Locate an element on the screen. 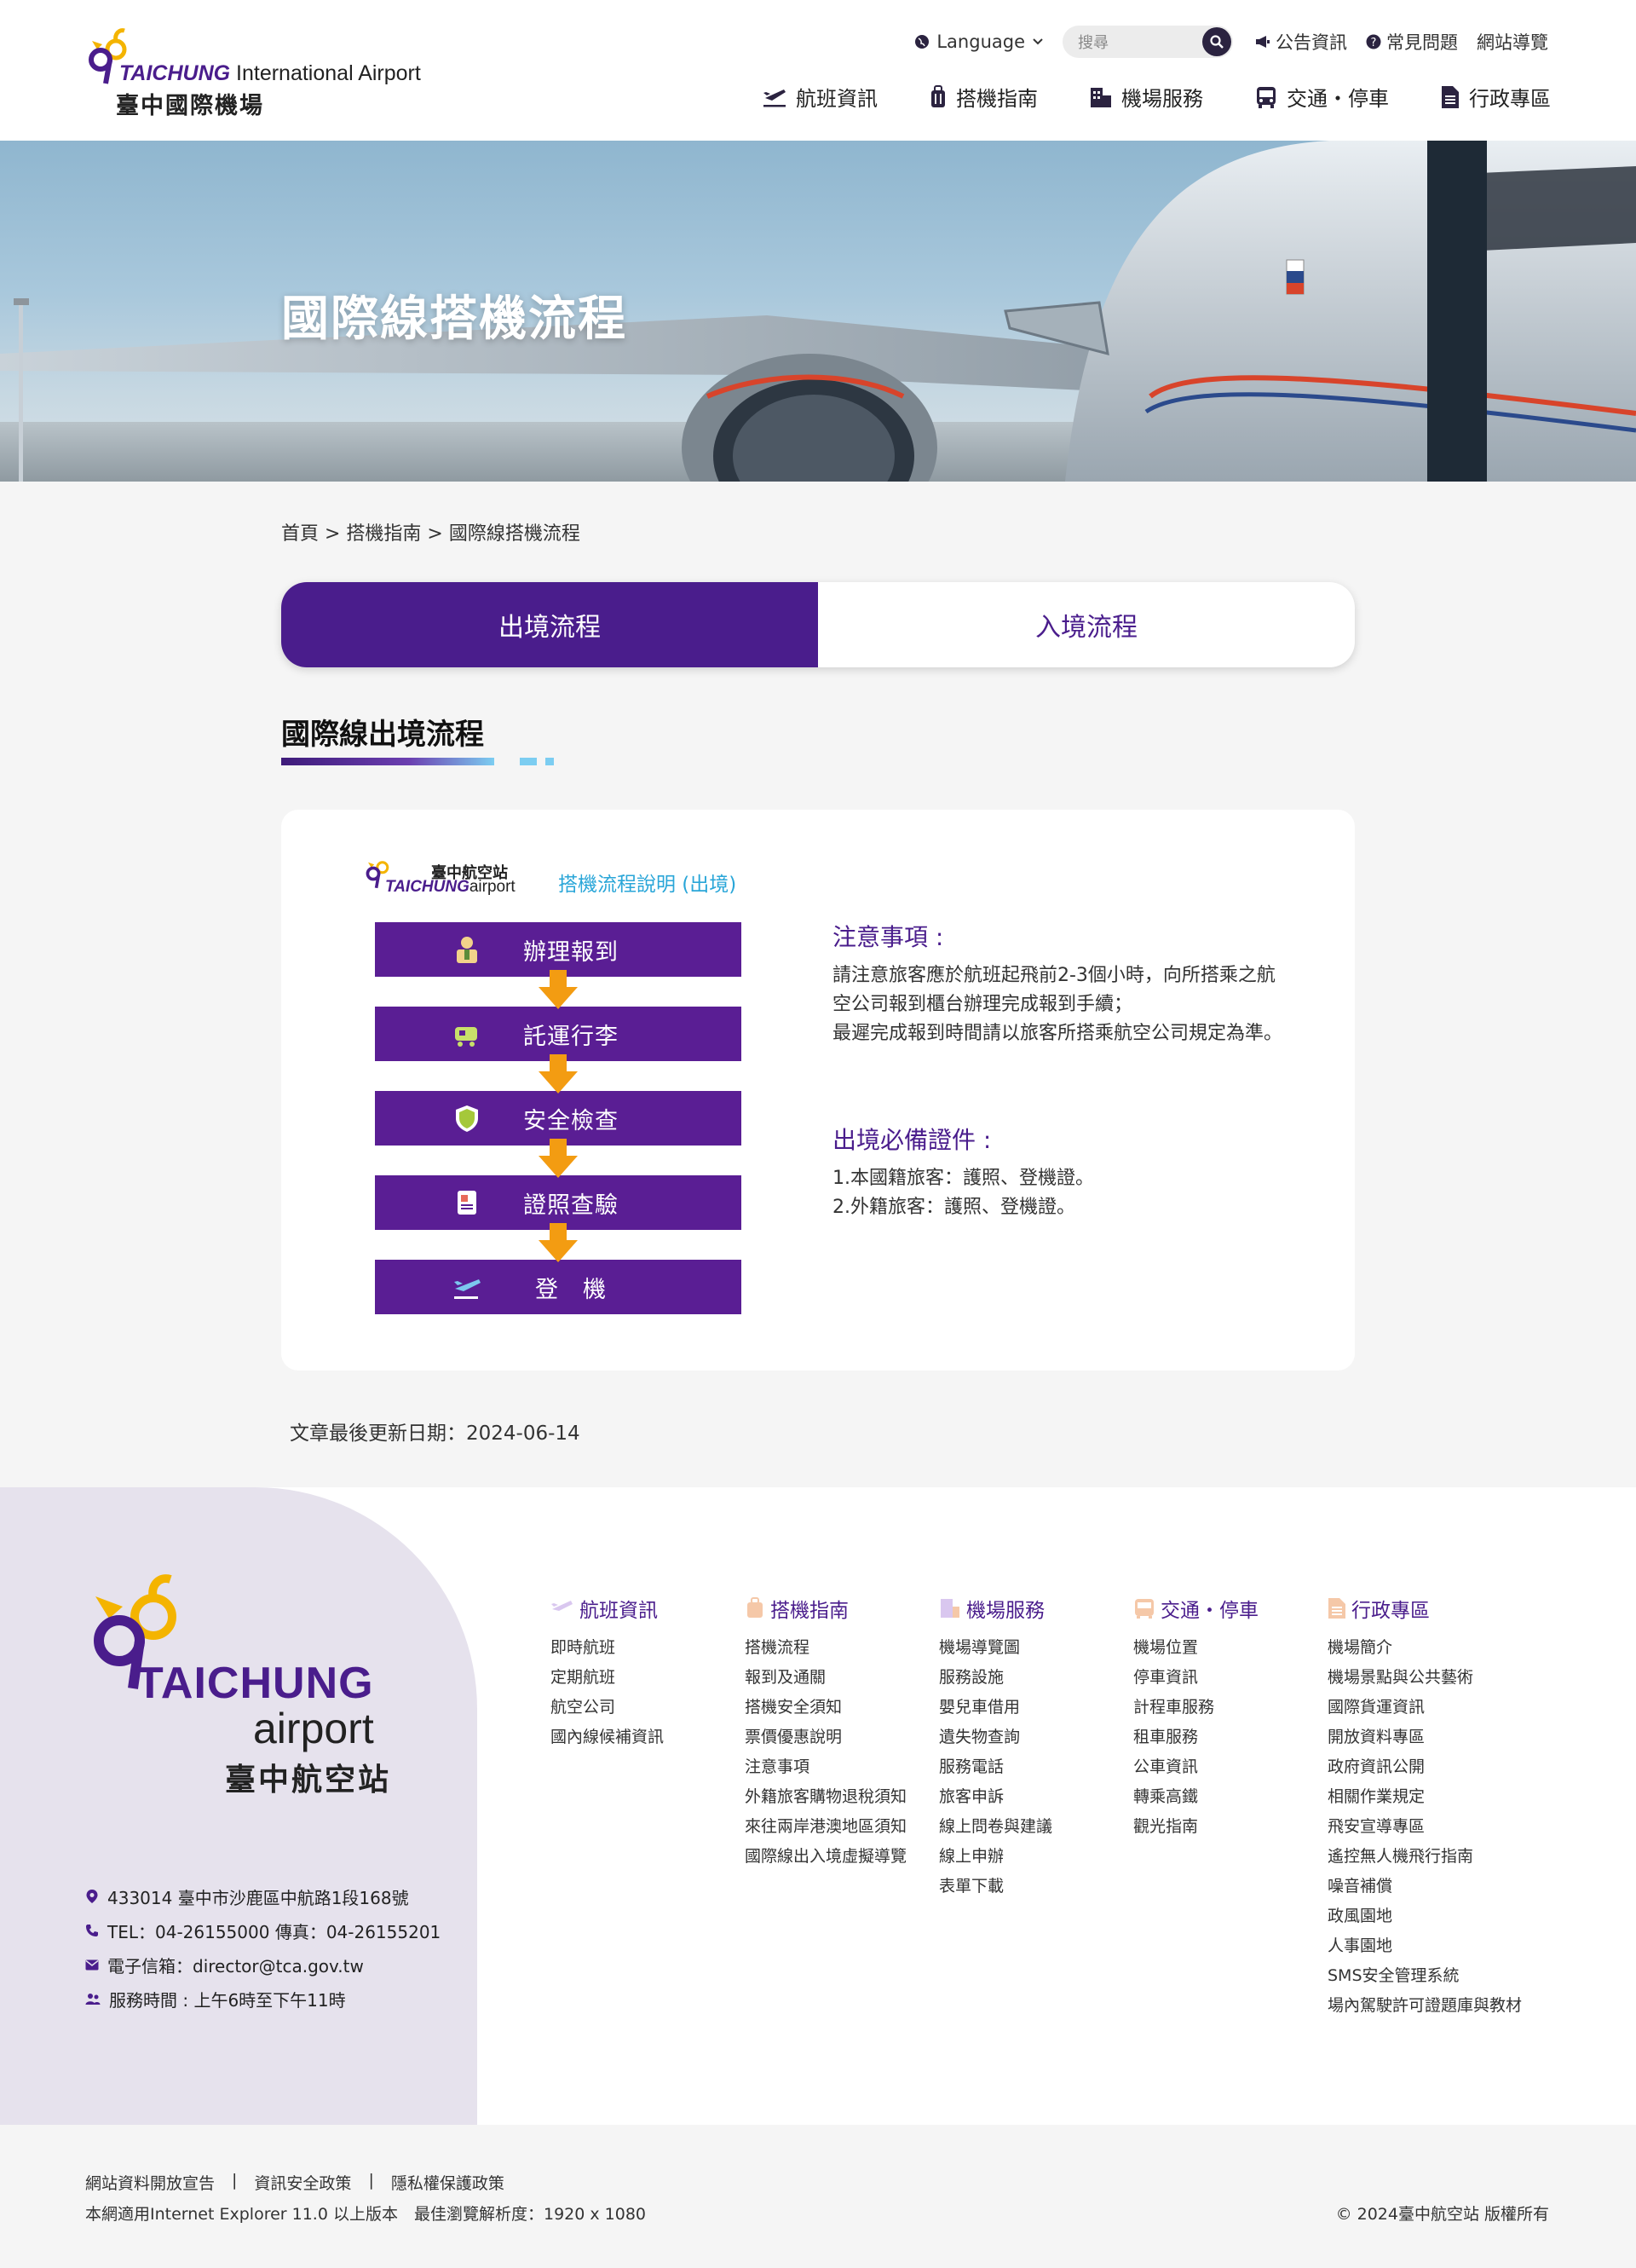 This screenshot has height=2268, width=1636. footer-link: 搭機流程 is located at coordinates (842, 1650).